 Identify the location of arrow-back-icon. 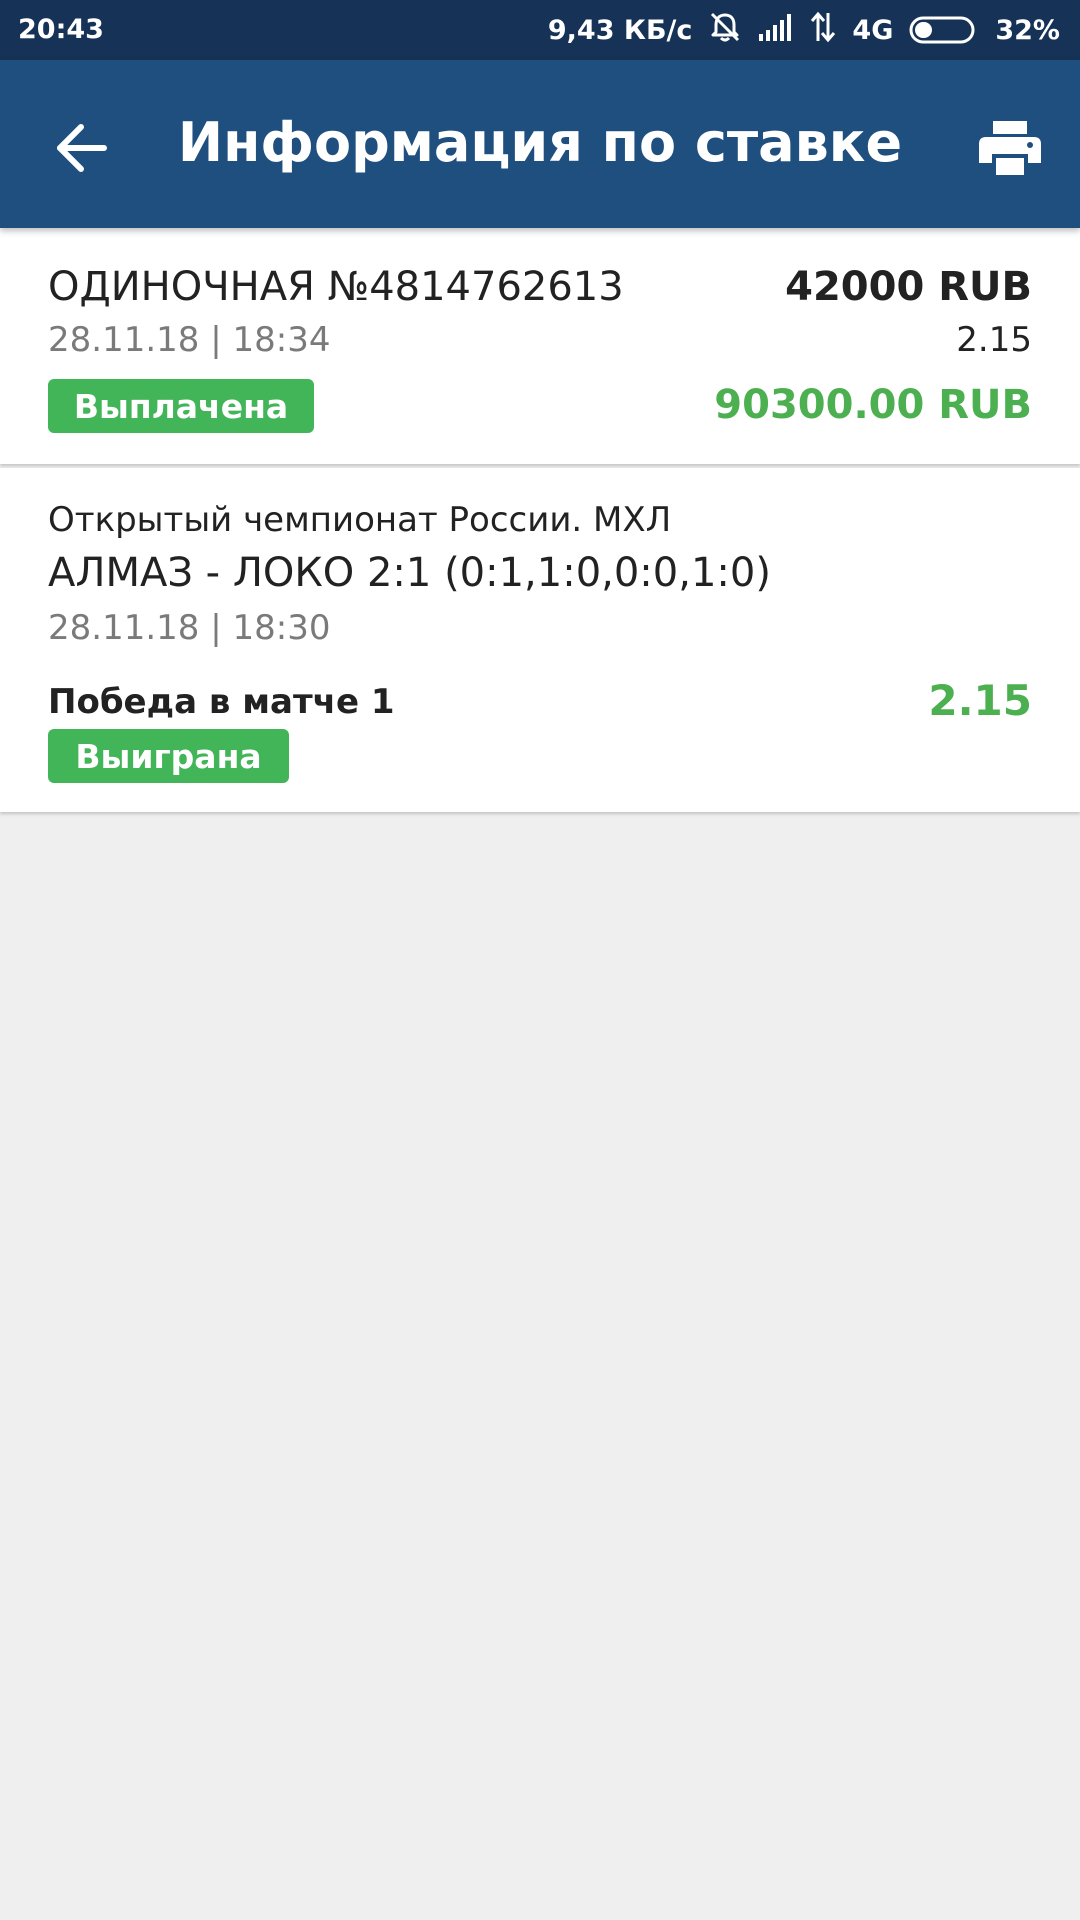
(82, 150).